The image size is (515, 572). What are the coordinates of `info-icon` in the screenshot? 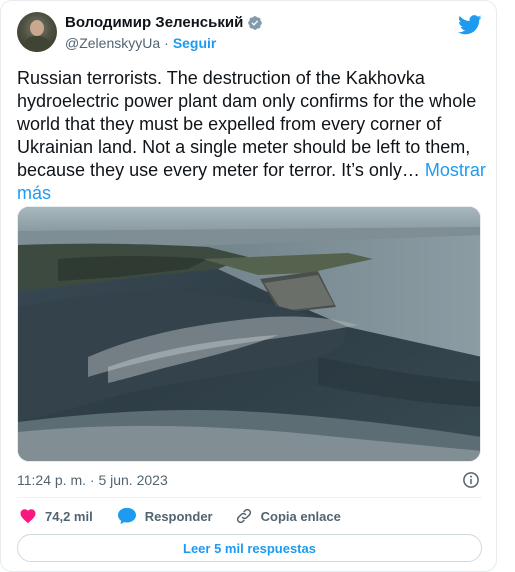 It's located at (471, 480).